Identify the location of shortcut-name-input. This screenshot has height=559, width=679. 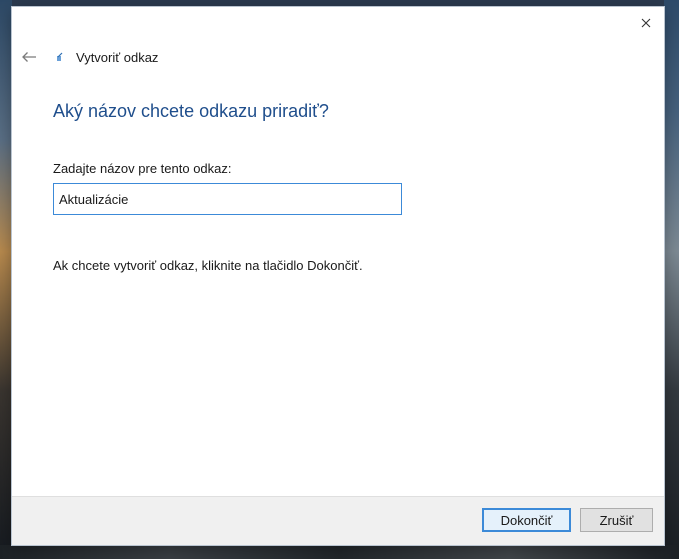
(227, 199).